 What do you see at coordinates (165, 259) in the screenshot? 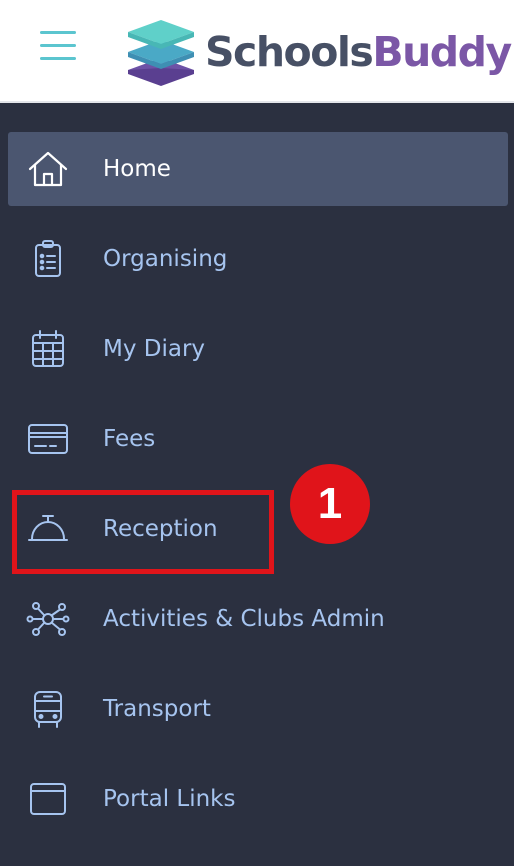
I see `sidebar-item-label: Organising` at bounding box center [165, 259].